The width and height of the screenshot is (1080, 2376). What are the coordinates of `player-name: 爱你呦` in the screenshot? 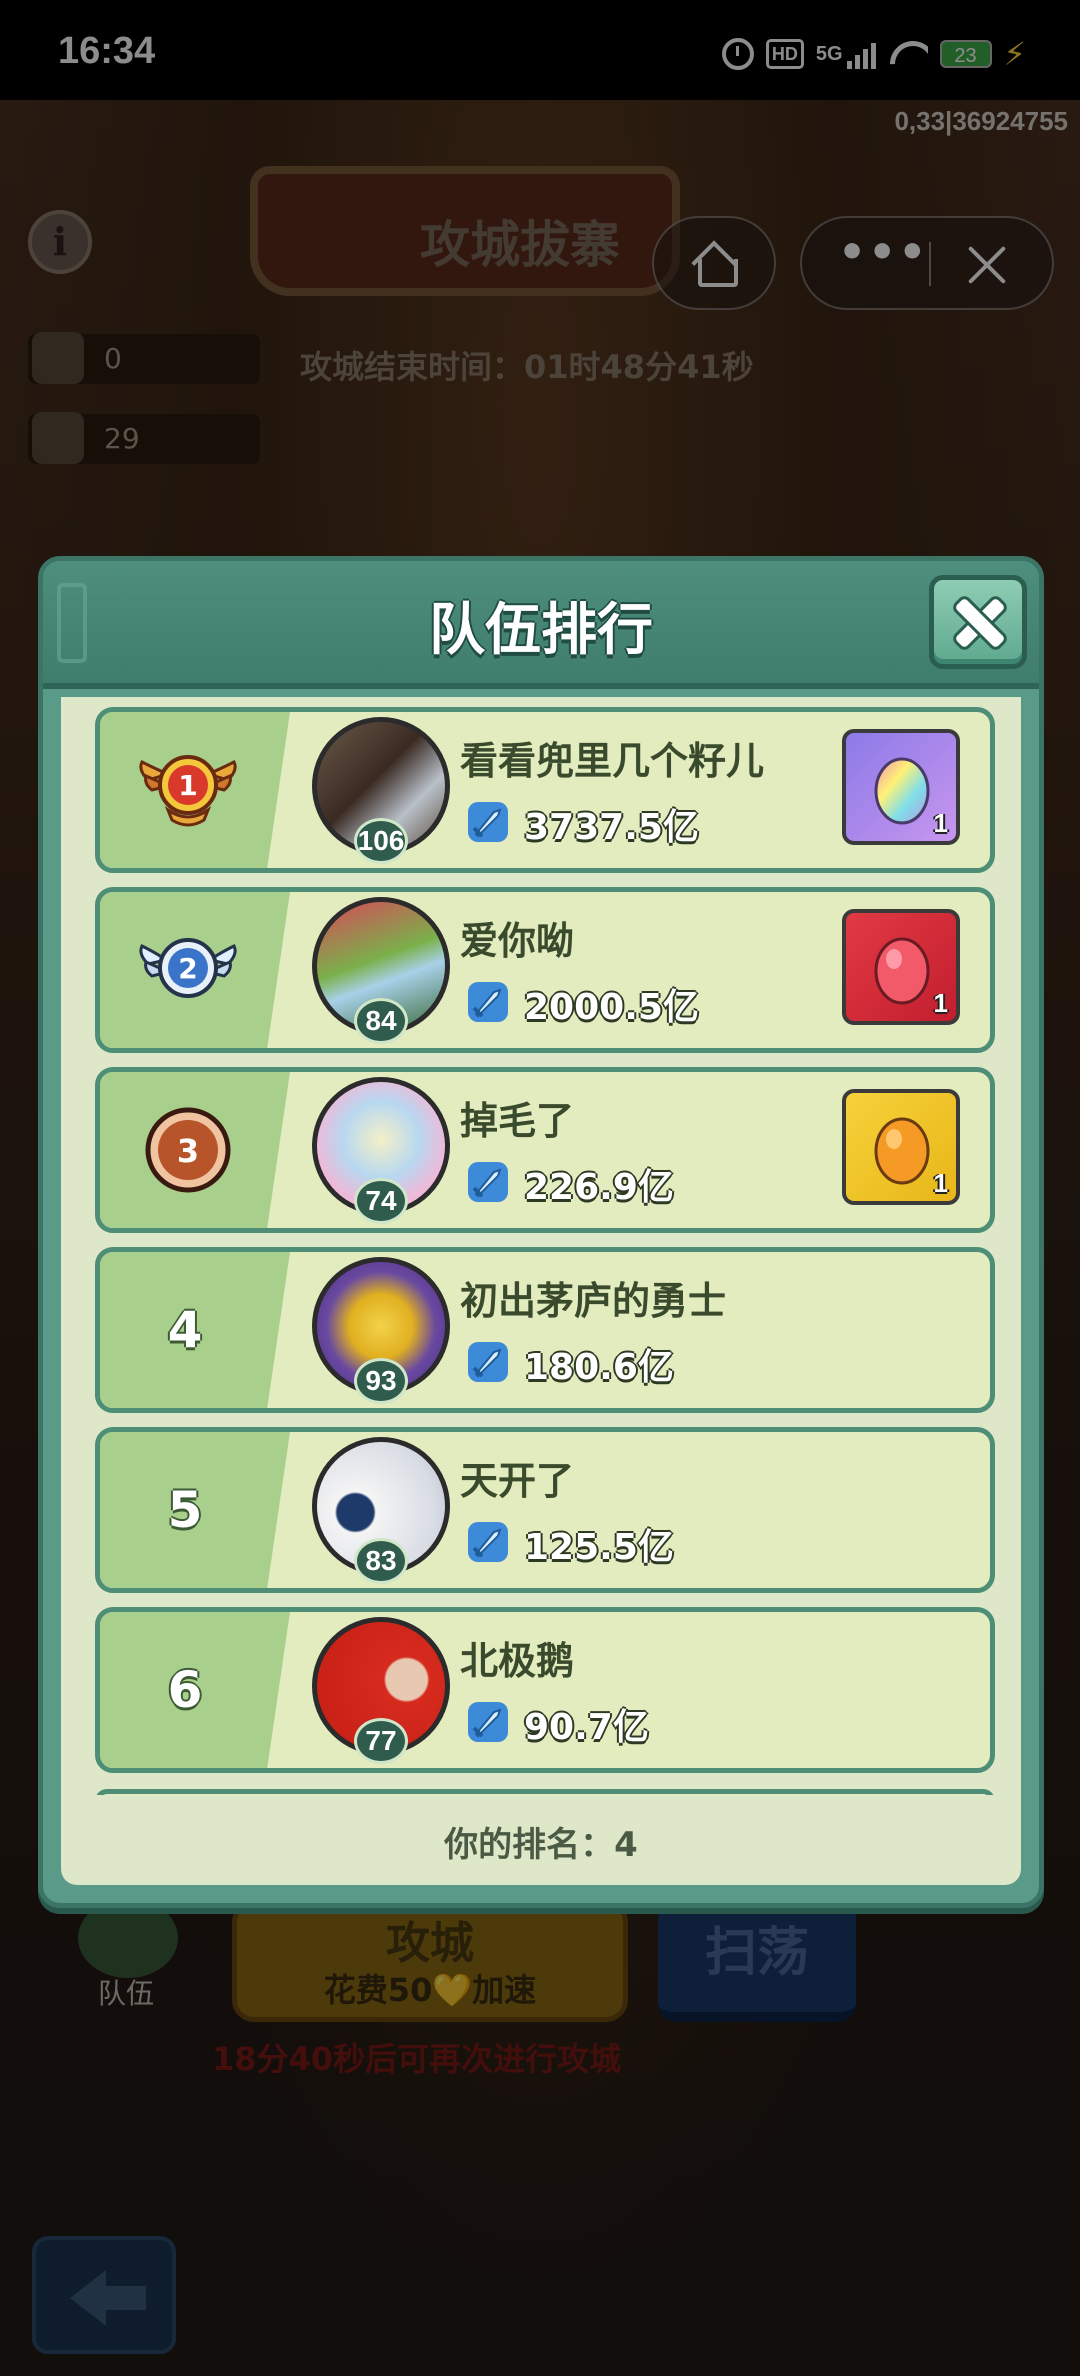 It's located at (517, 941).